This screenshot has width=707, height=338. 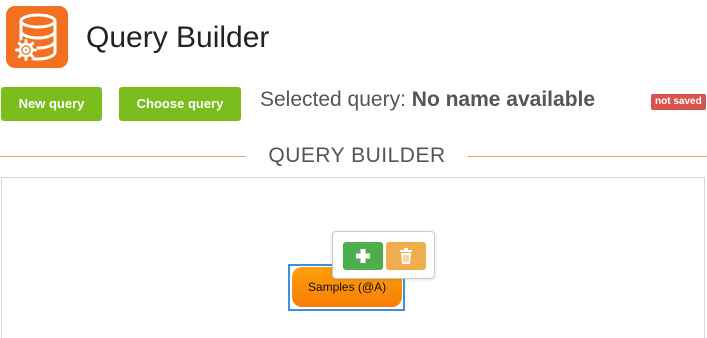 I want to click on trash-icon, so click(x=406, y=256).